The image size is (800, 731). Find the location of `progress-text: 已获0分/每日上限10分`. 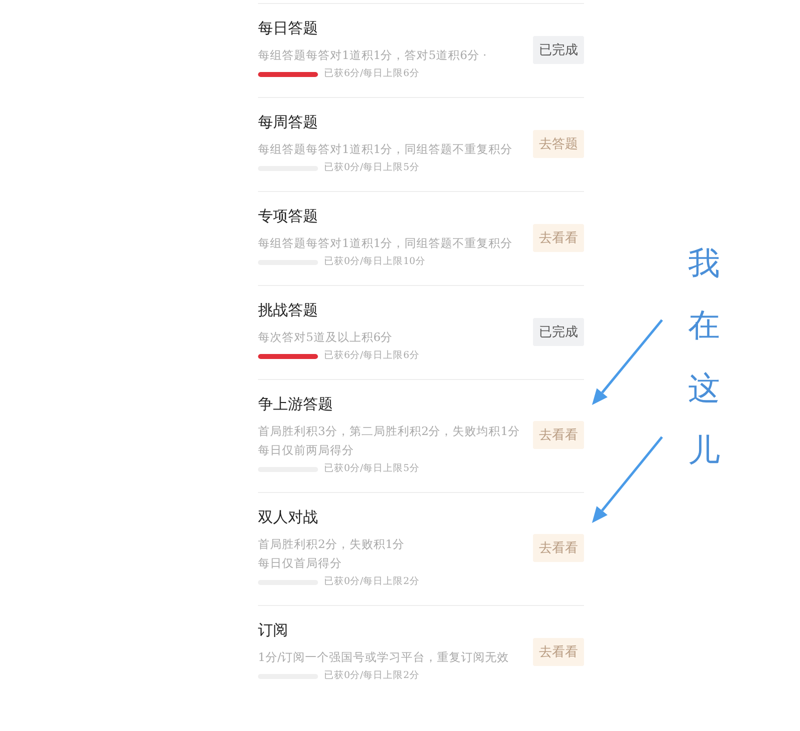

progress-text: 已获0分/每日上限10分 is located at coordinates (375, 262).